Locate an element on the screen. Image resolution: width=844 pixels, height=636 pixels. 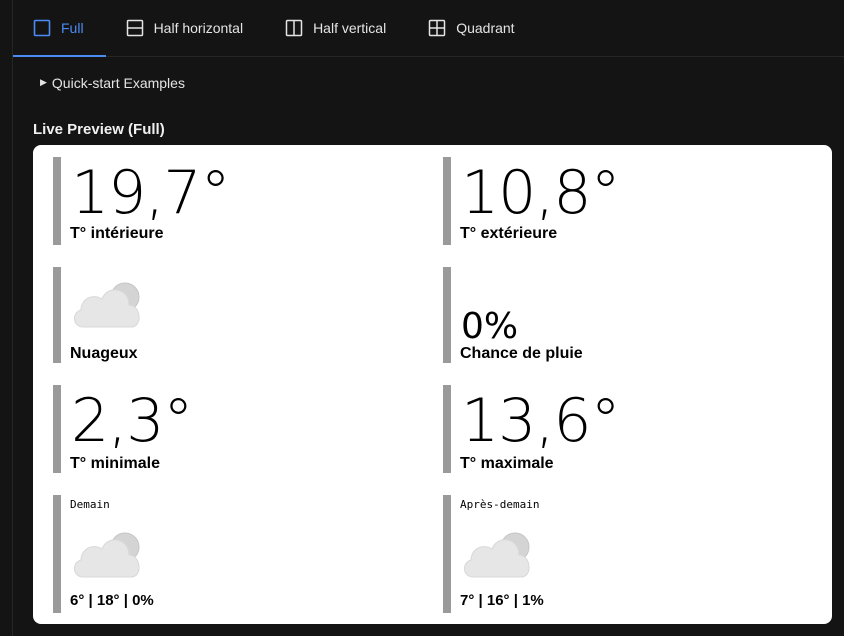
tab-full-label: Full is located at coordinates (72, 28).